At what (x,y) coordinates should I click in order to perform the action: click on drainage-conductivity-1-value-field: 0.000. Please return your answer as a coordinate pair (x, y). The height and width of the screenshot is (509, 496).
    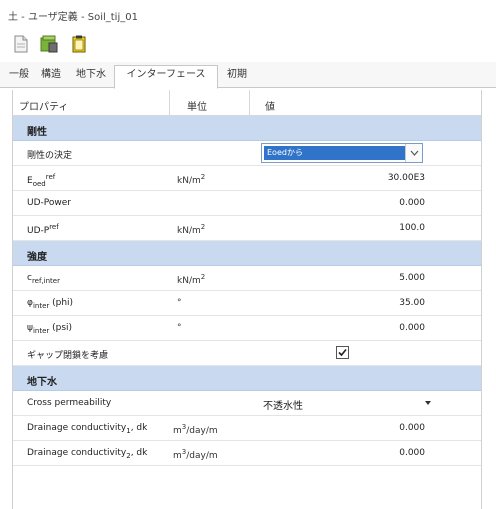
    Looking at the image, I should click on (412, 428).